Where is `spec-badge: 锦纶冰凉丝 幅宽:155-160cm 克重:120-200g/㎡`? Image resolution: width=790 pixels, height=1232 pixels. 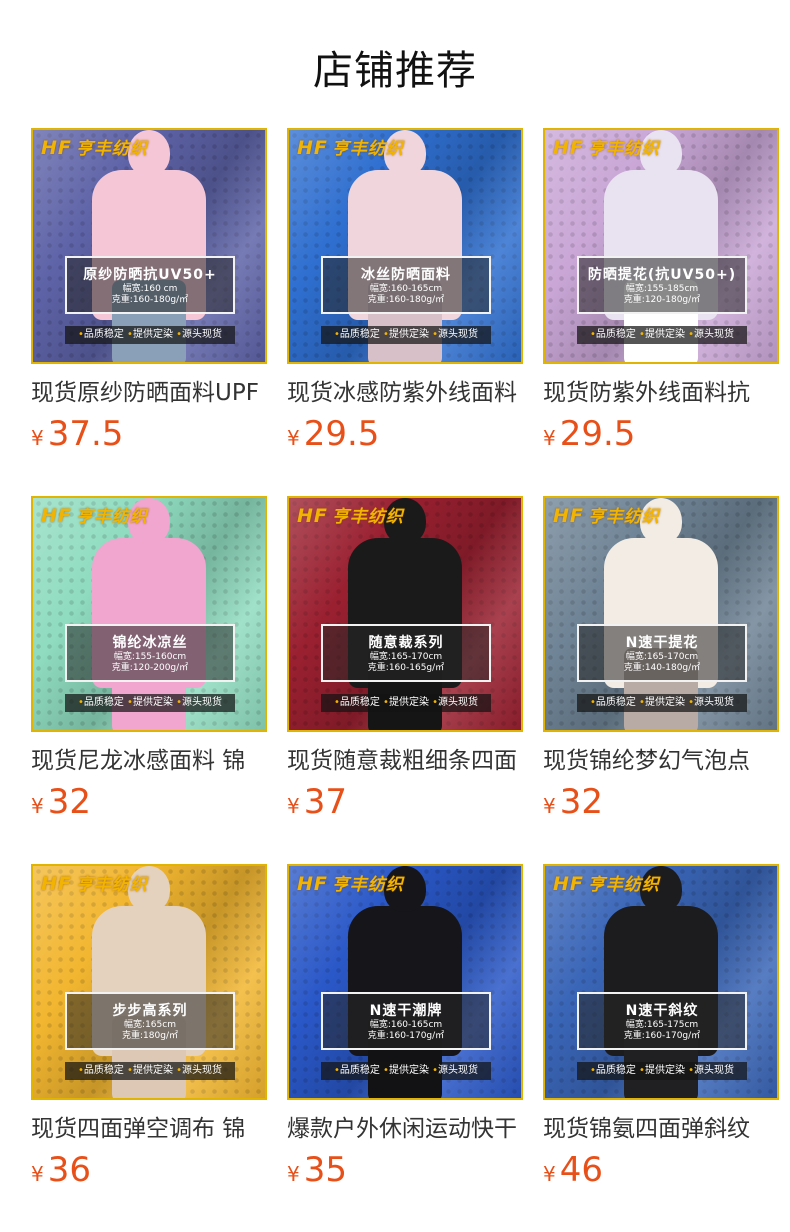 spec-badge: 锦纶冰凉丝 幅宽:155-160cm 克重:120-200g/㎡ is located at coordinates (150, 653).